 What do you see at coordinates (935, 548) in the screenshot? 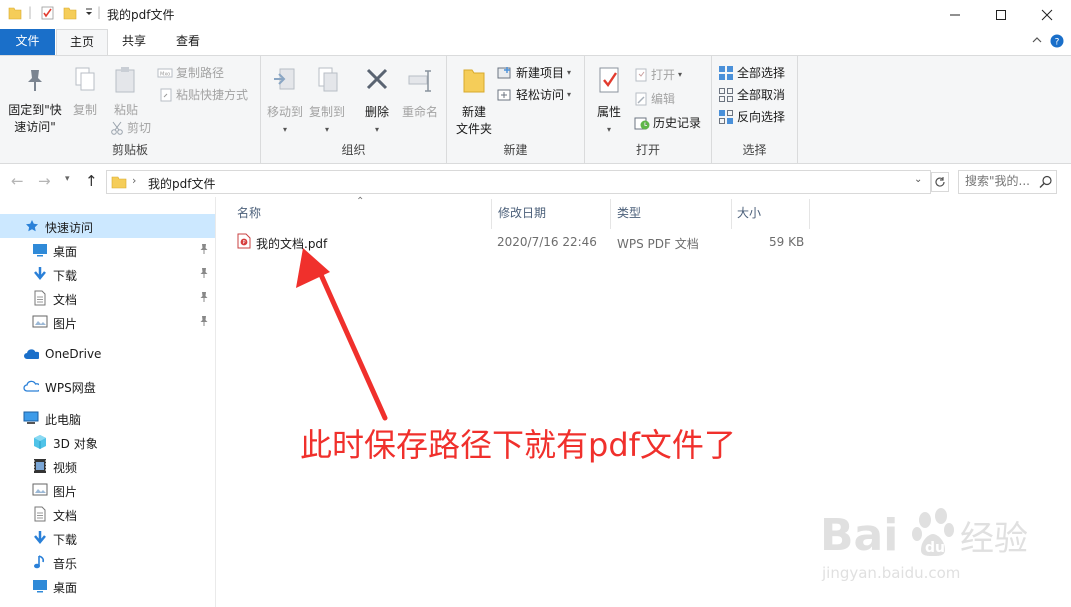
I see `svg-text: du` at bounding box center [935, 548].